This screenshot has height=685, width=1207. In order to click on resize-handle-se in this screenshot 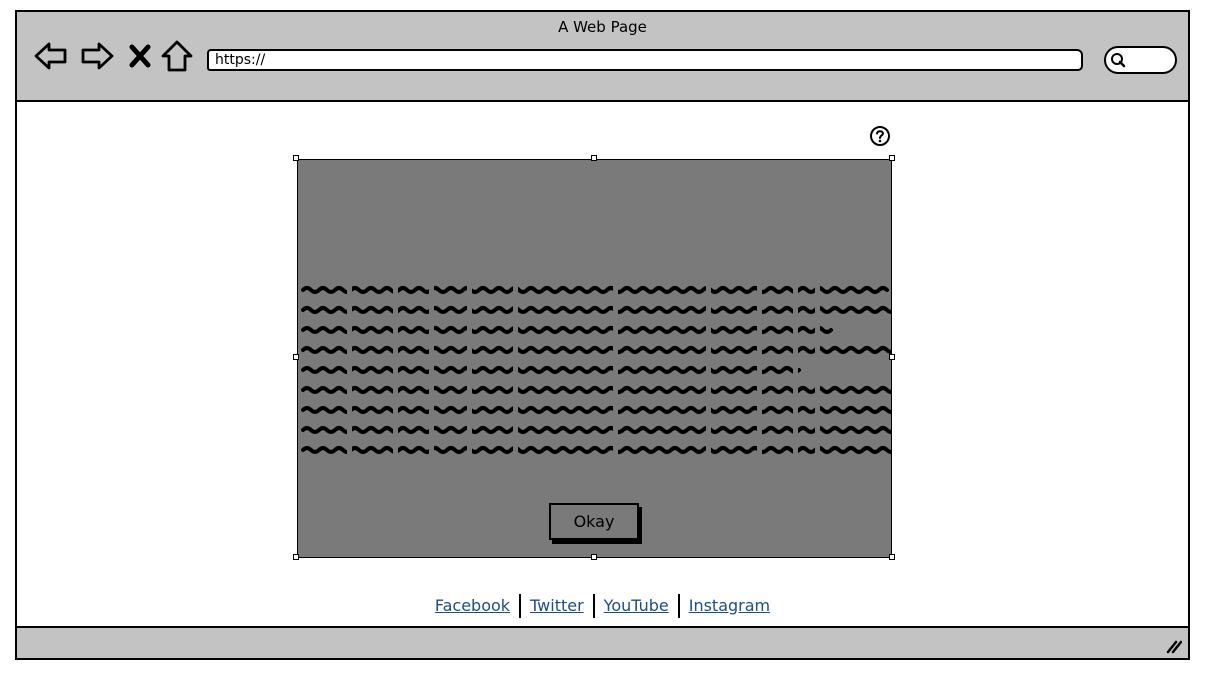, I will do `click(892, 557)`.